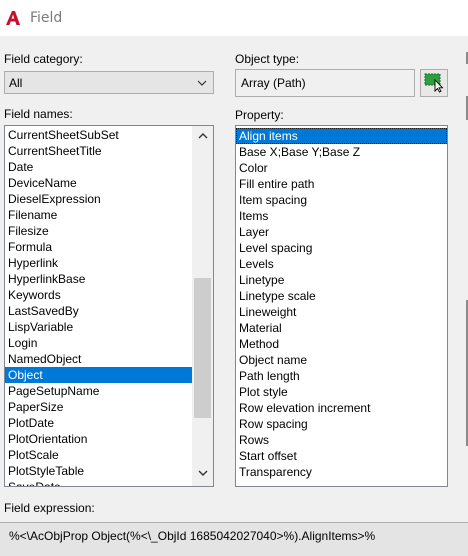 Image resolution: width=468 pixels, height=556 pixels. What do you see at coordinates (49, 508) in the screenshot?
I see `field-expression-label: Field expression:` at bounding box center [49, 508].